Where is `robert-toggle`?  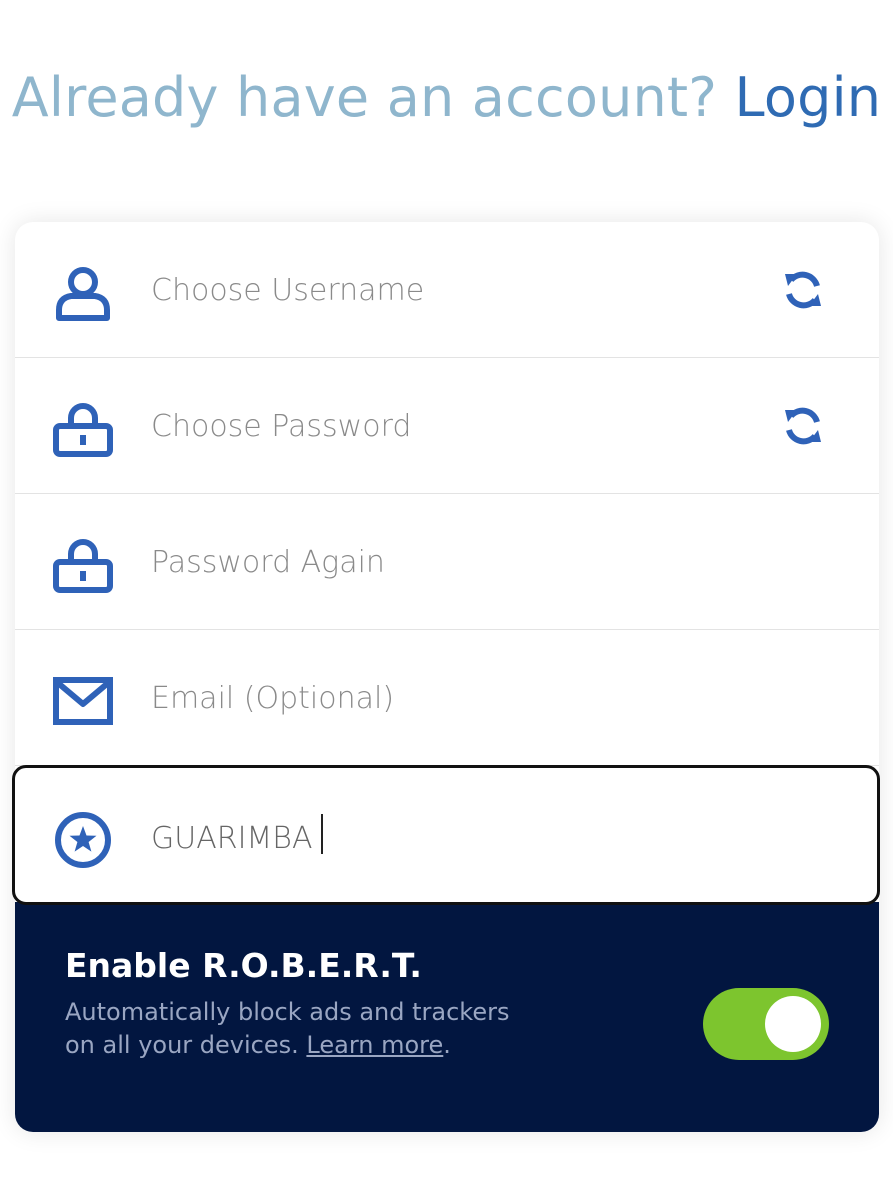
robert-toggle is located at coordinates (766, 1024).